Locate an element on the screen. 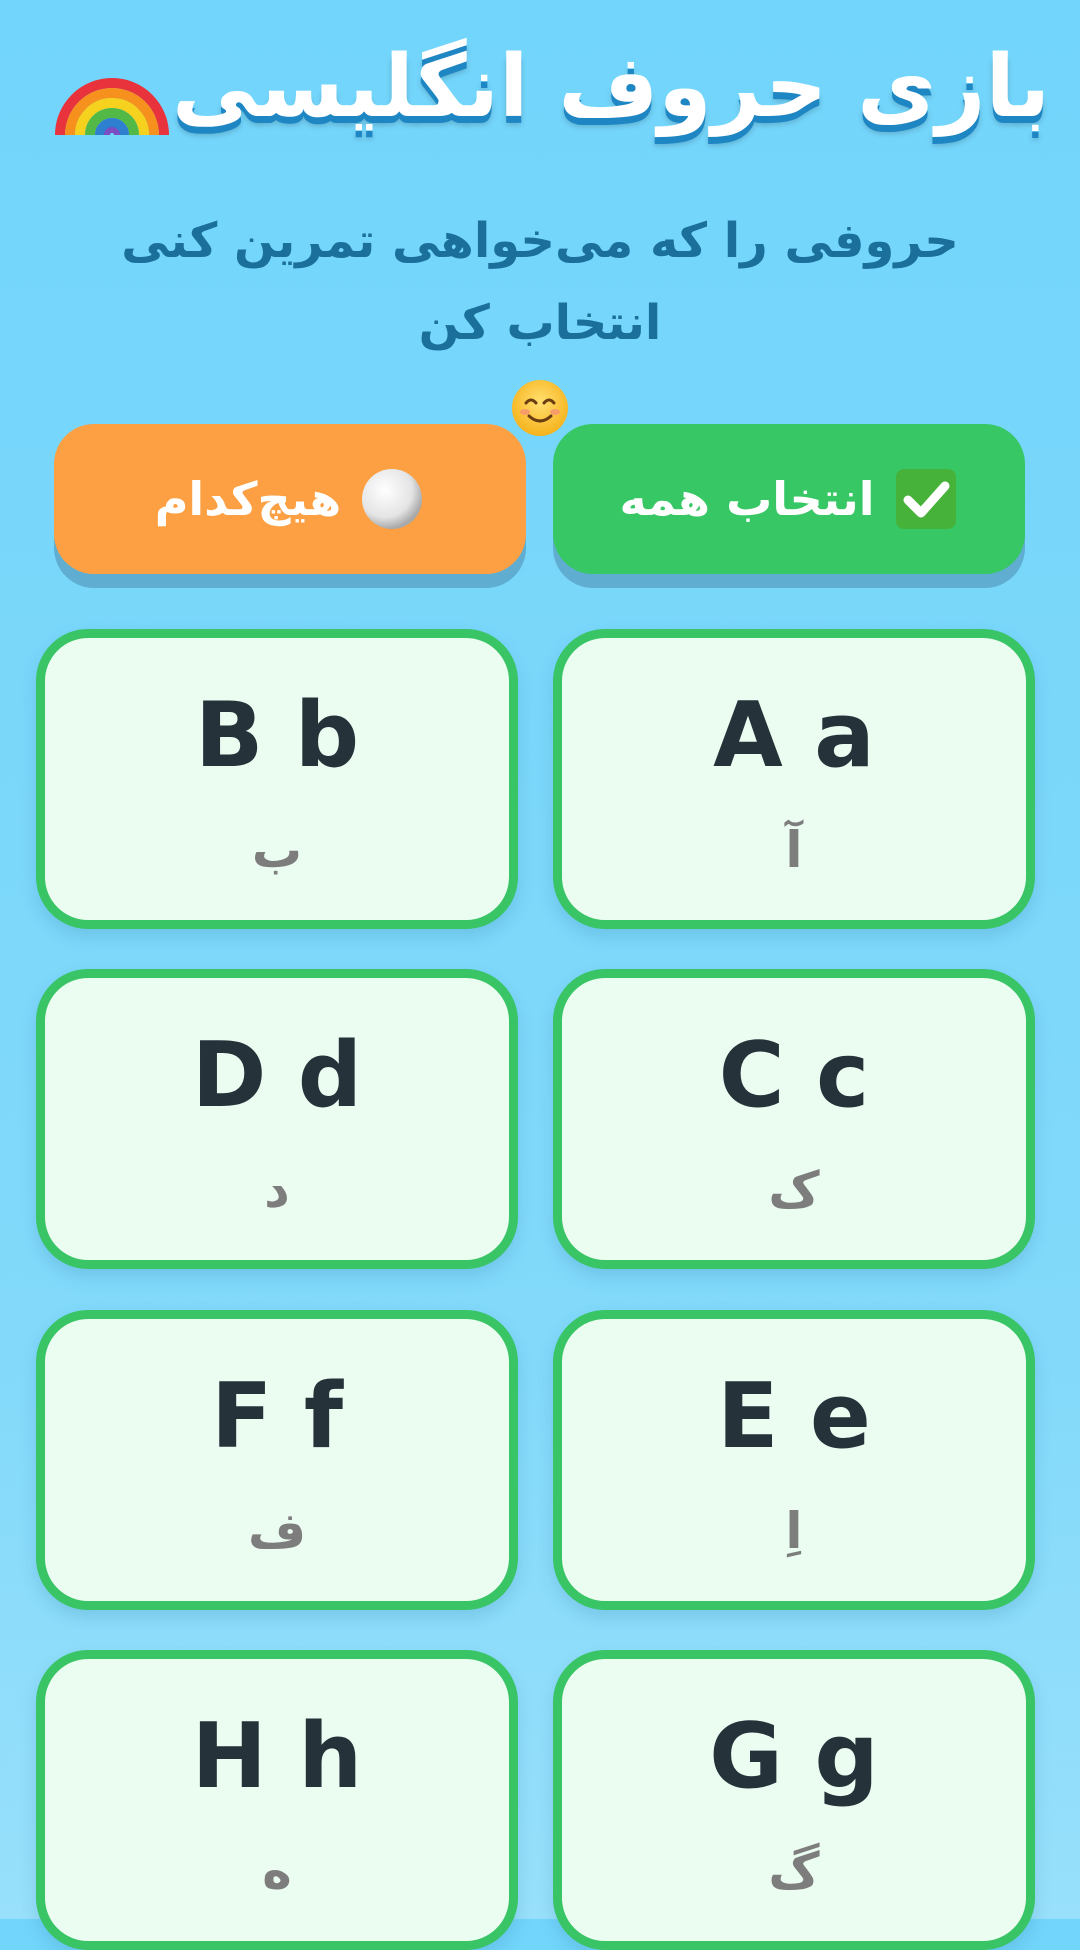 This screenshot has height=1950, width=1080. select-none-button: هیچ‌کدام is located at coordinates (290, 499).